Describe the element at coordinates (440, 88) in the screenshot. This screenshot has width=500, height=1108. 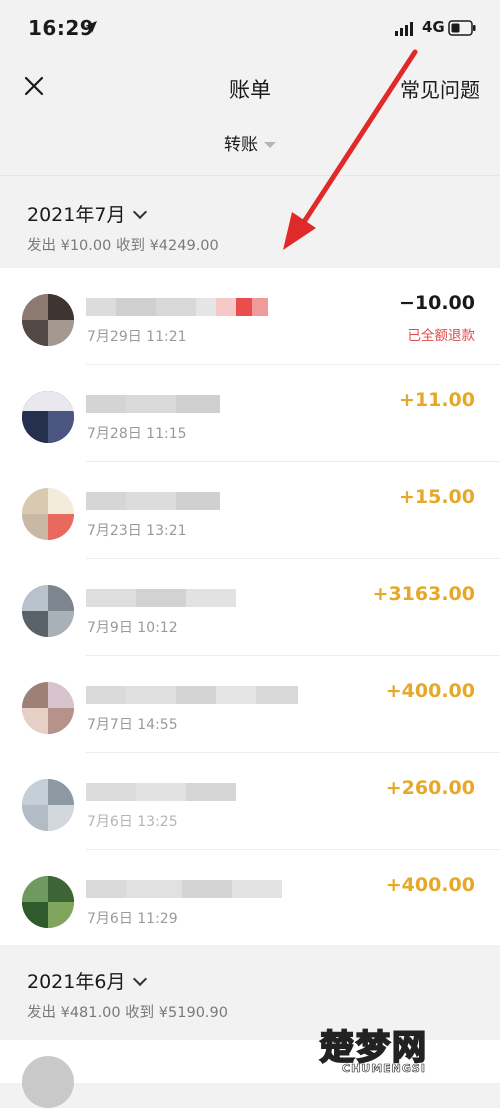
I see `faq-button: 常见问题` at that location.